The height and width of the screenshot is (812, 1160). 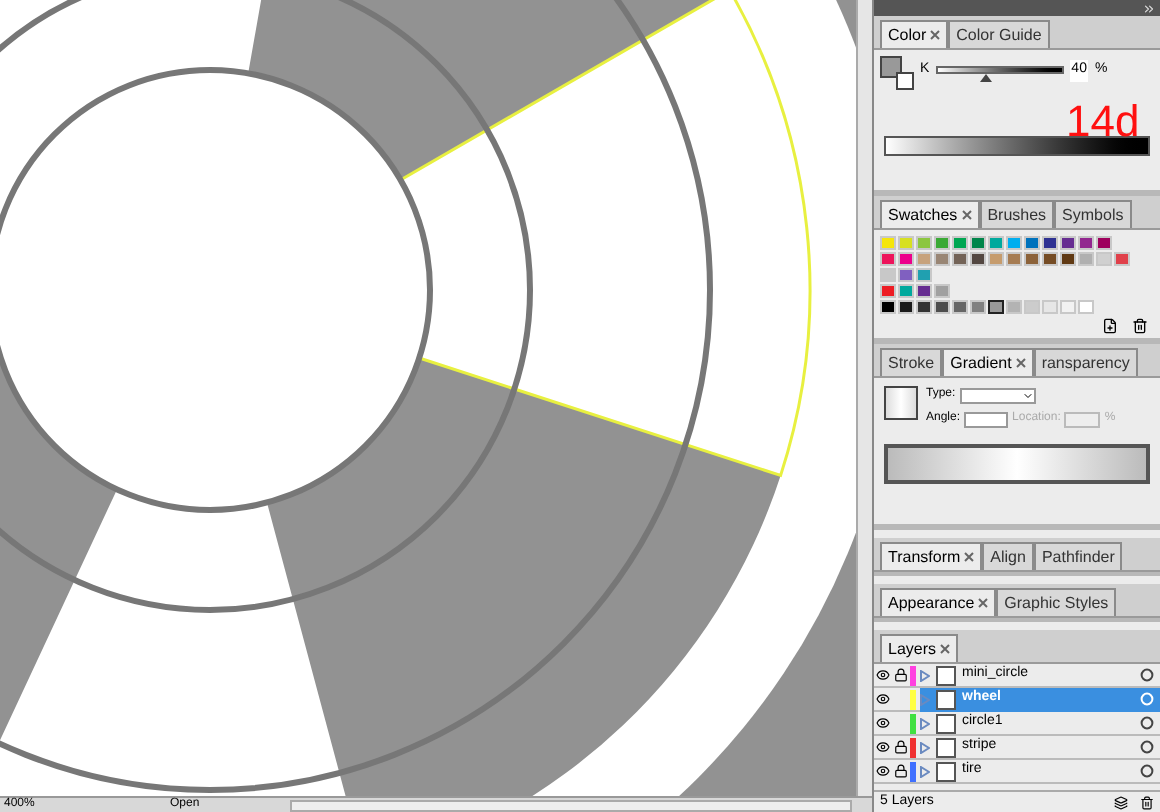 What do you see at coordinates (919, 648) in the screenshot?
I see `panel-tab: Layers` at bounding box center [919, 648].